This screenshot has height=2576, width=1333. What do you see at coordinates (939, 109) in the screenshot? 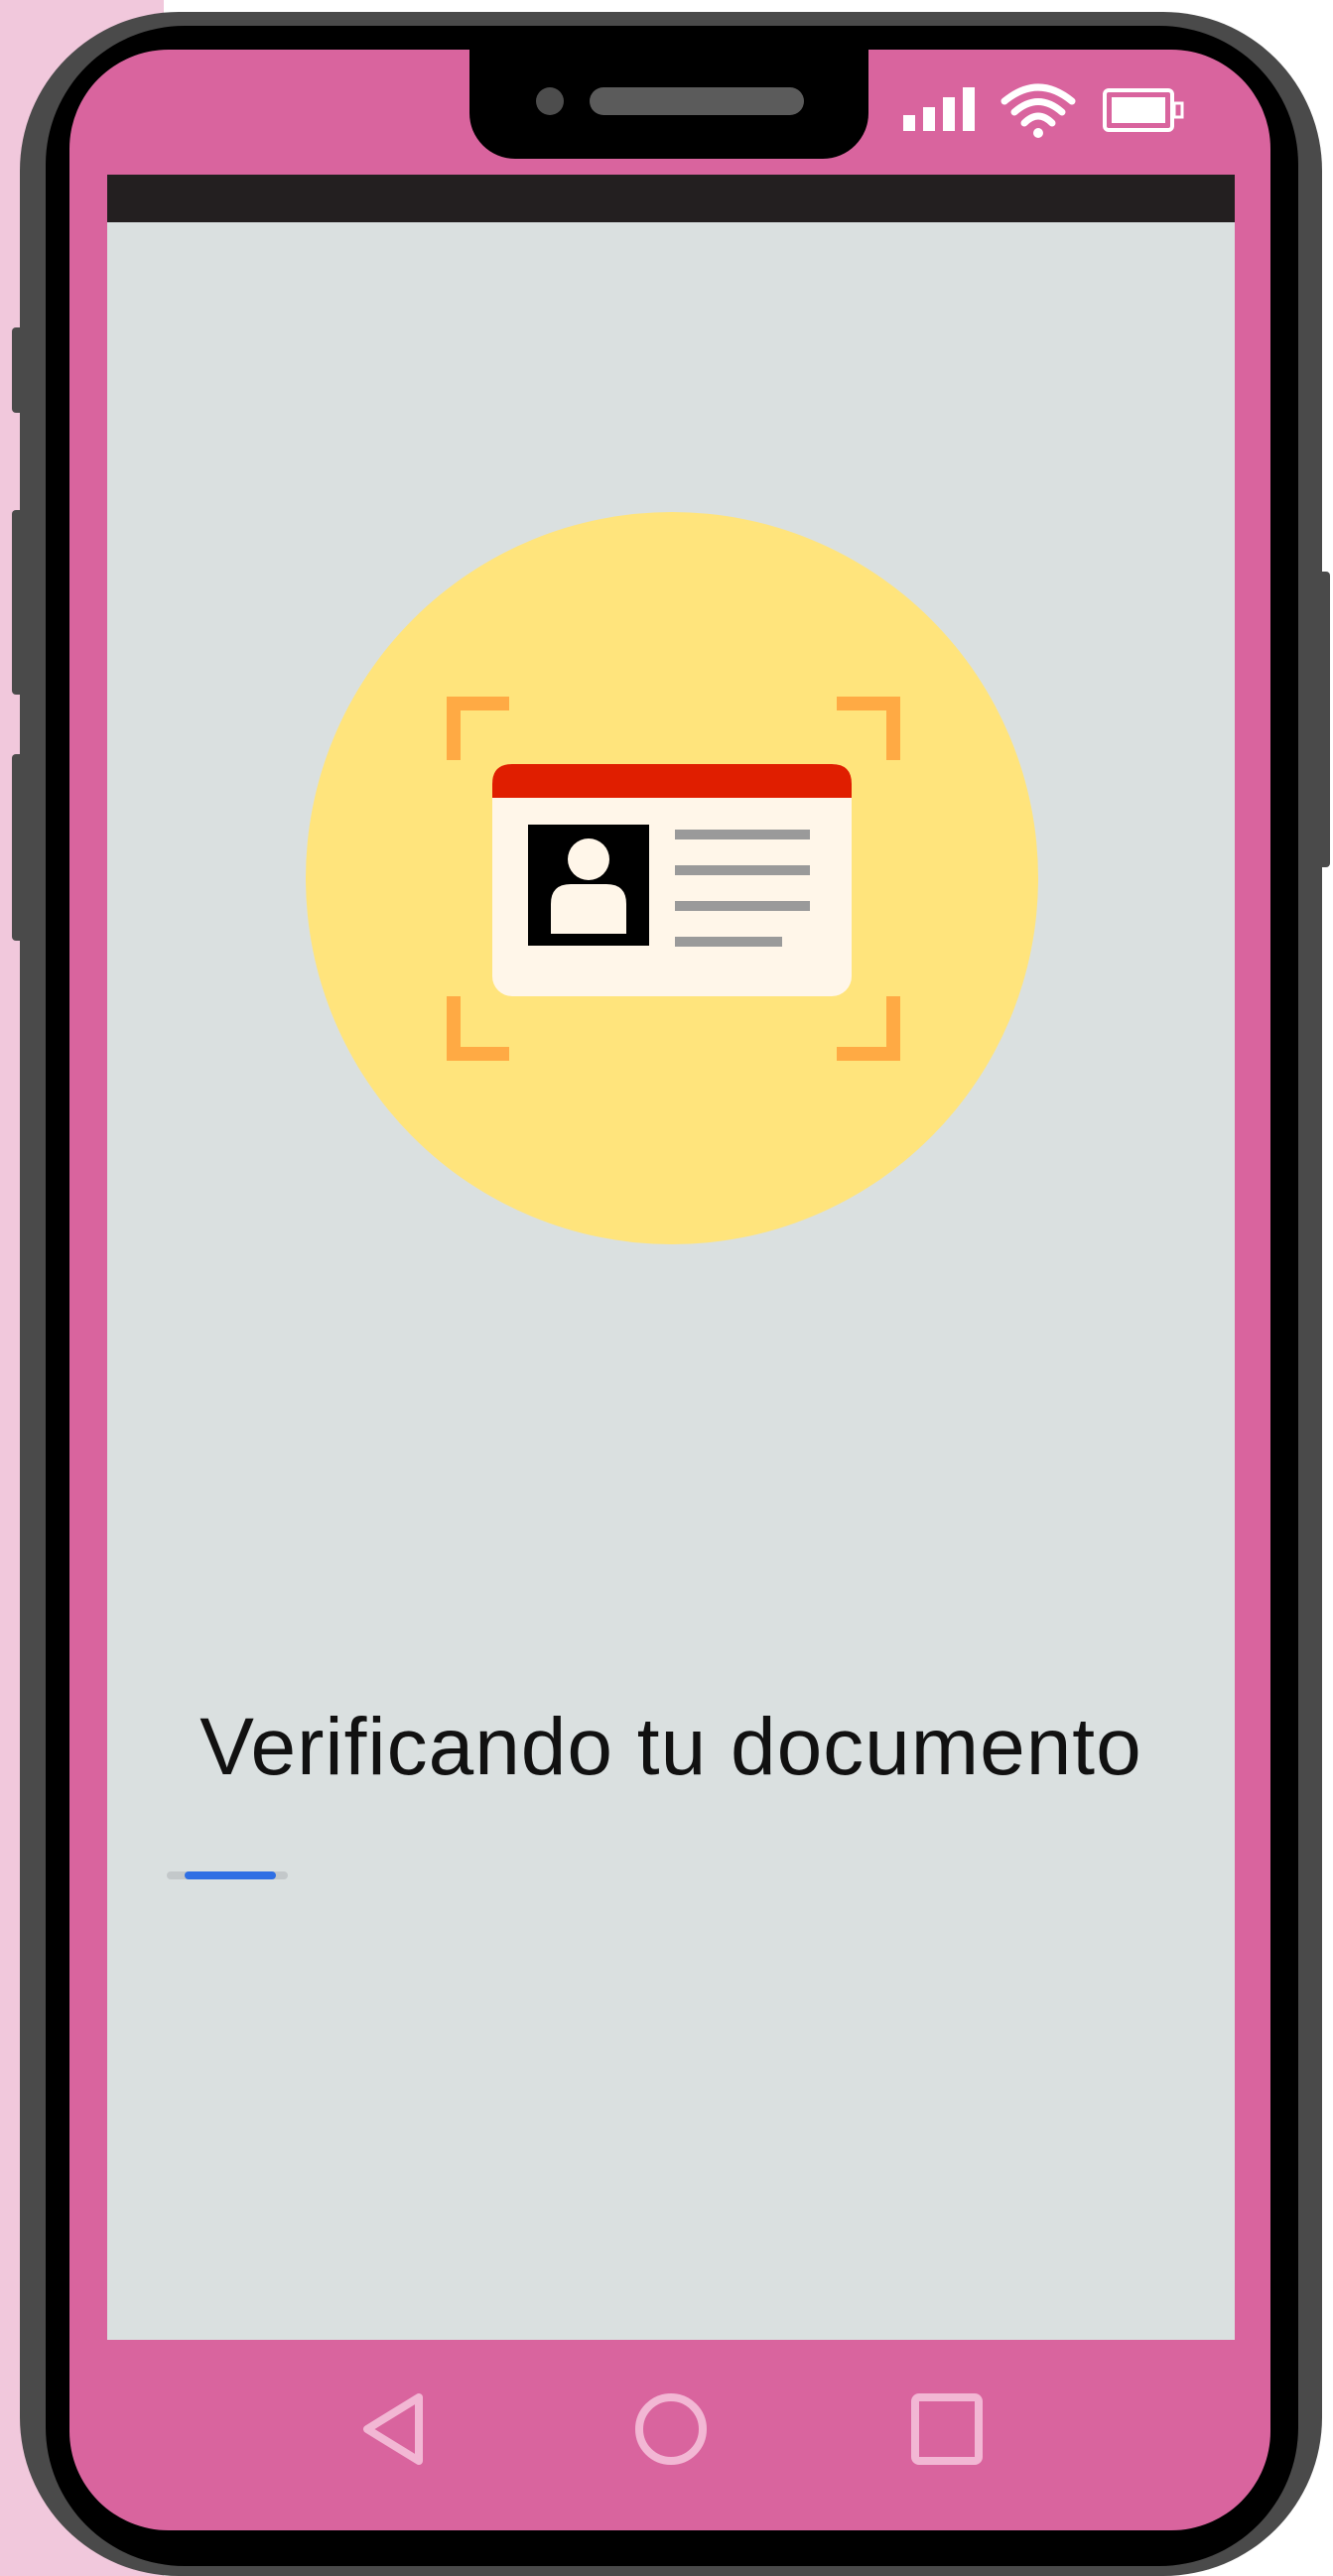
I see `signal-icon` at bounding box center [939, 109].